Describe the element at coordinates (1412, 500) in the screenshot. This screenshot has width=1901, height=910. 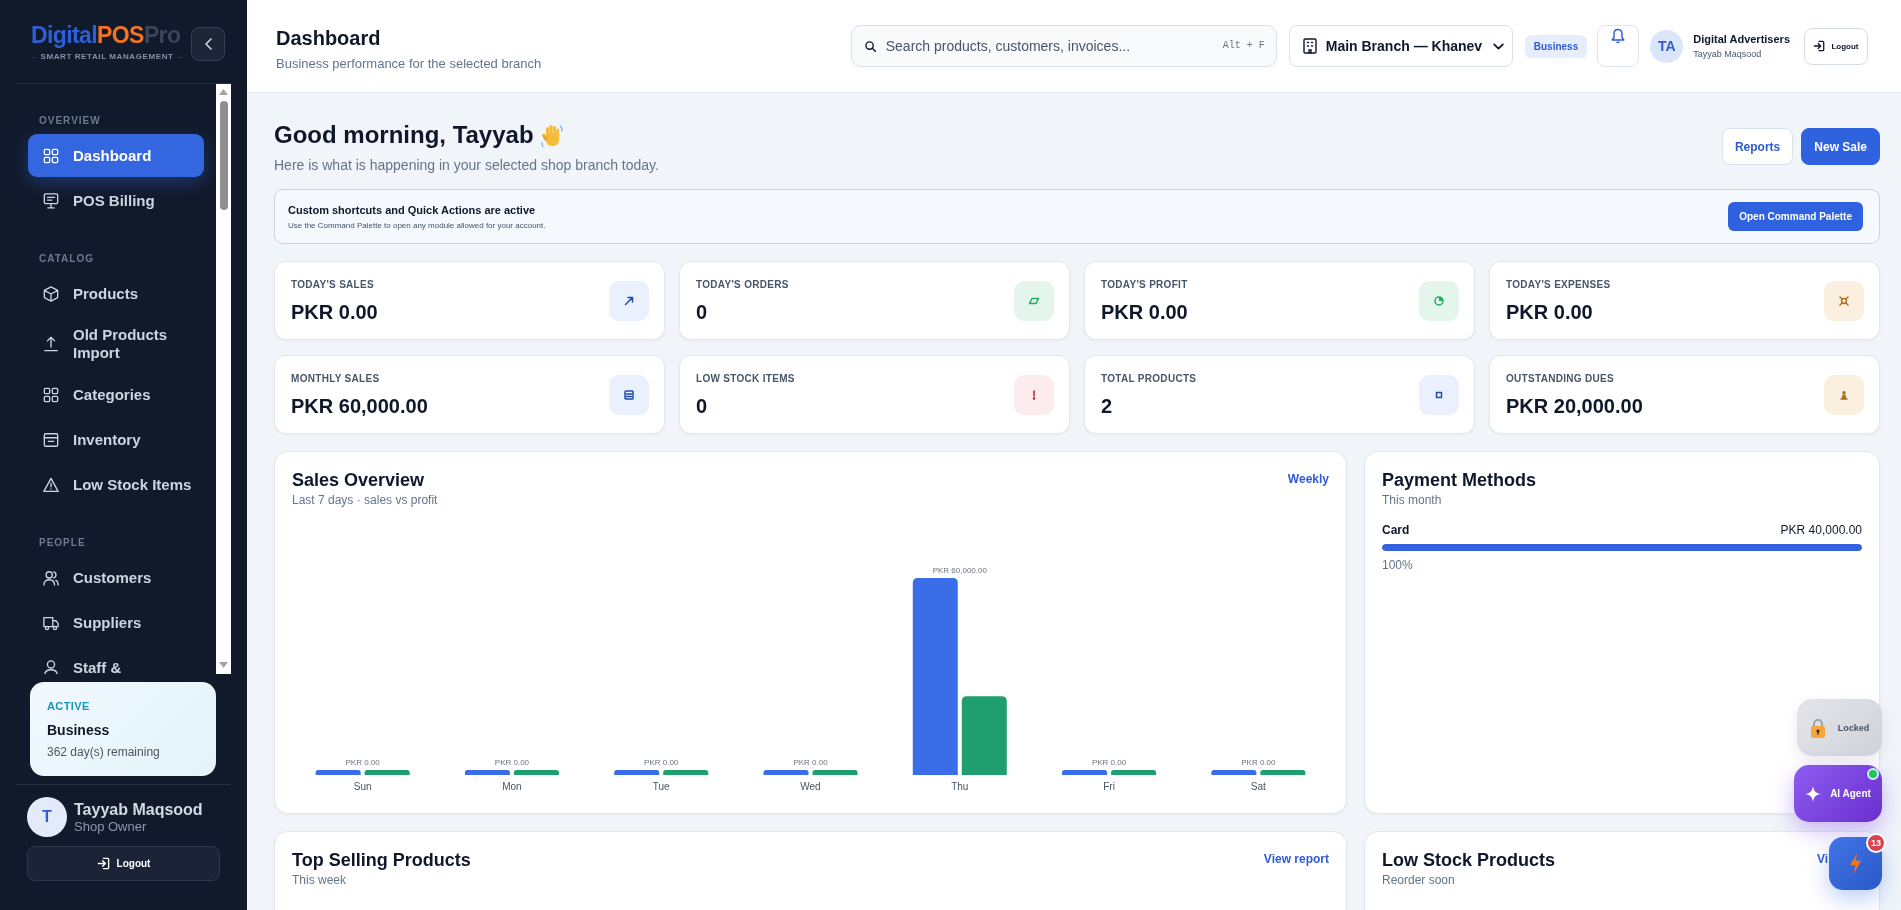
I see `card-subtitle: This month` at that location.